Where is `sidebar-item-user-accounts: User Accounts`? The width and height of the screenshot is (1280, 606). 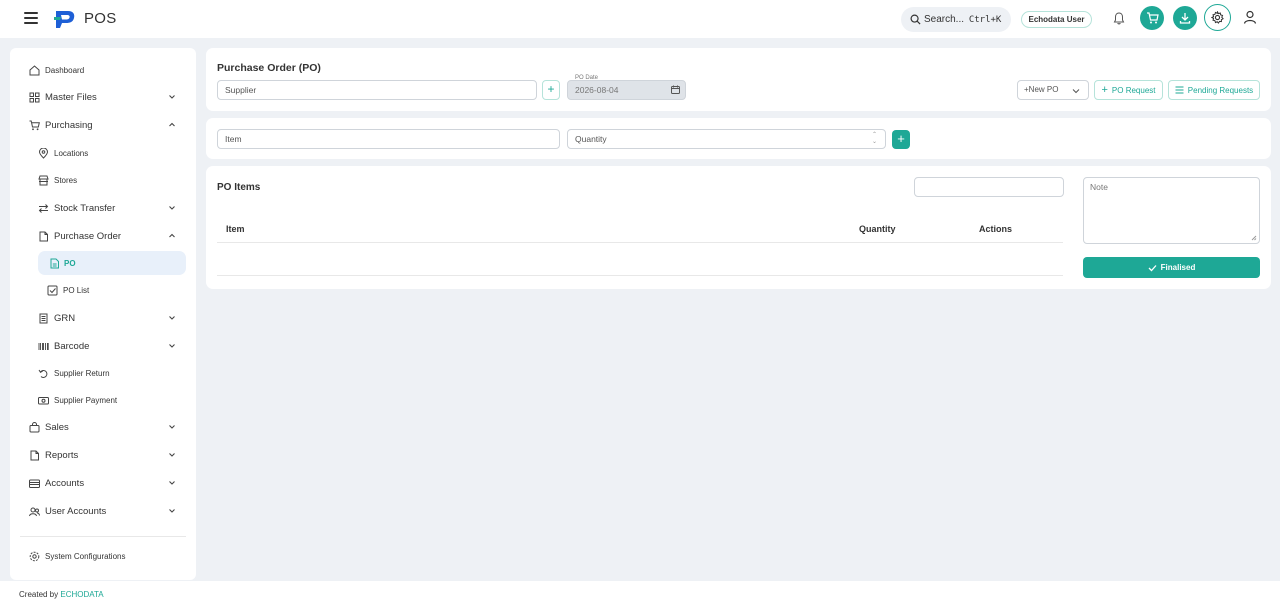
sidebar-item-user-accounts: User Accounts is located at coordinates (103, 511).